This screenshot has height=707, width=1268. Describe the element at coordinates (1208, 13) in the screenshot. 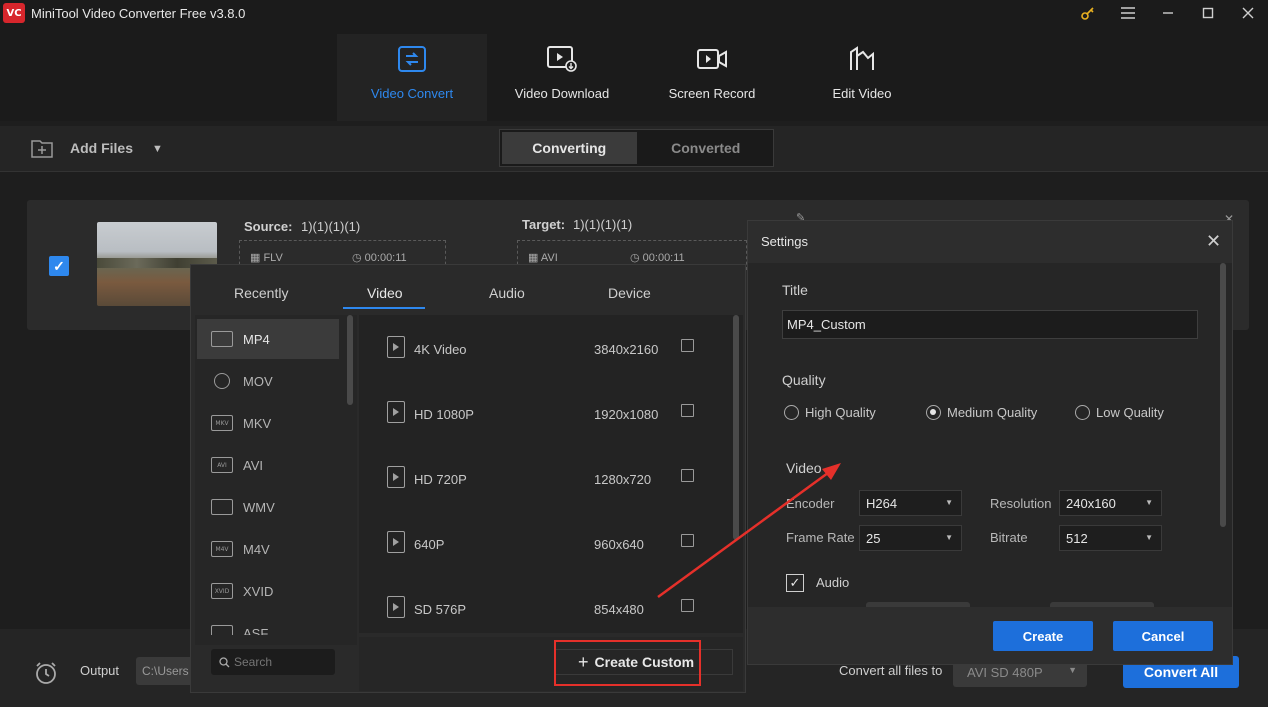

I see `maximize-icon` at that location.